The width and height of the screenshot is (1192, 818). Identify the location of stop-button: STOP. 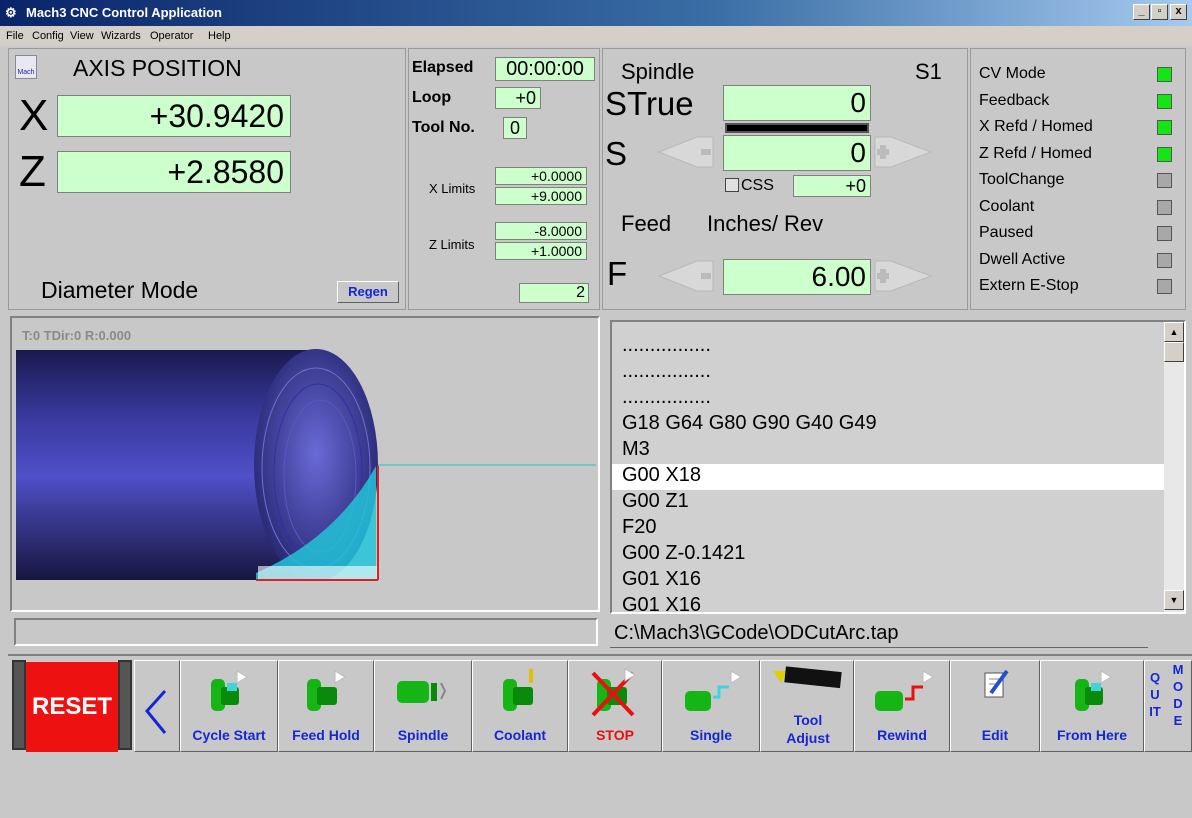
(615, 706).